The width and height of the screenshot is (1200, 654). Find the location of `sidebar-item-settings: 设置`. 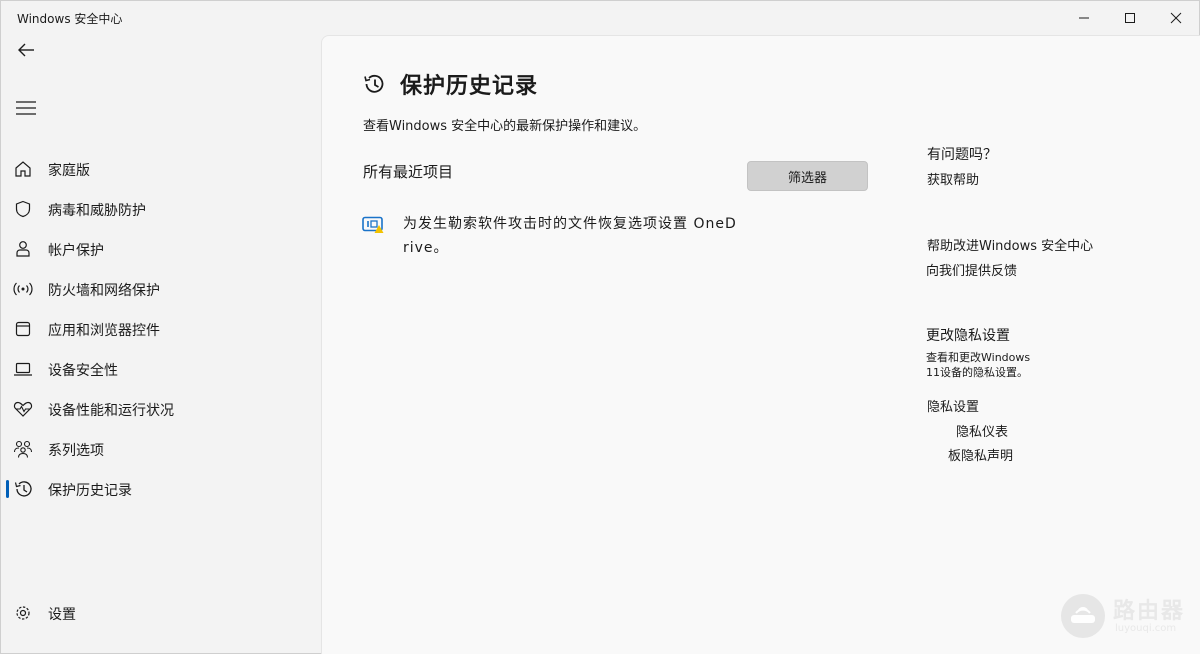

sidebar-item-settings: 设置 is located at coordinates (155, 613).